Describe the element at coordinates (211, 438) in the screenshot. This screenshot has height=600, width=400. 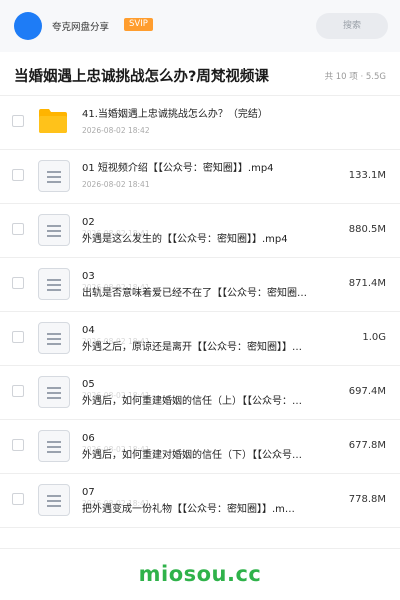
I see `file-name: 06` at that location.